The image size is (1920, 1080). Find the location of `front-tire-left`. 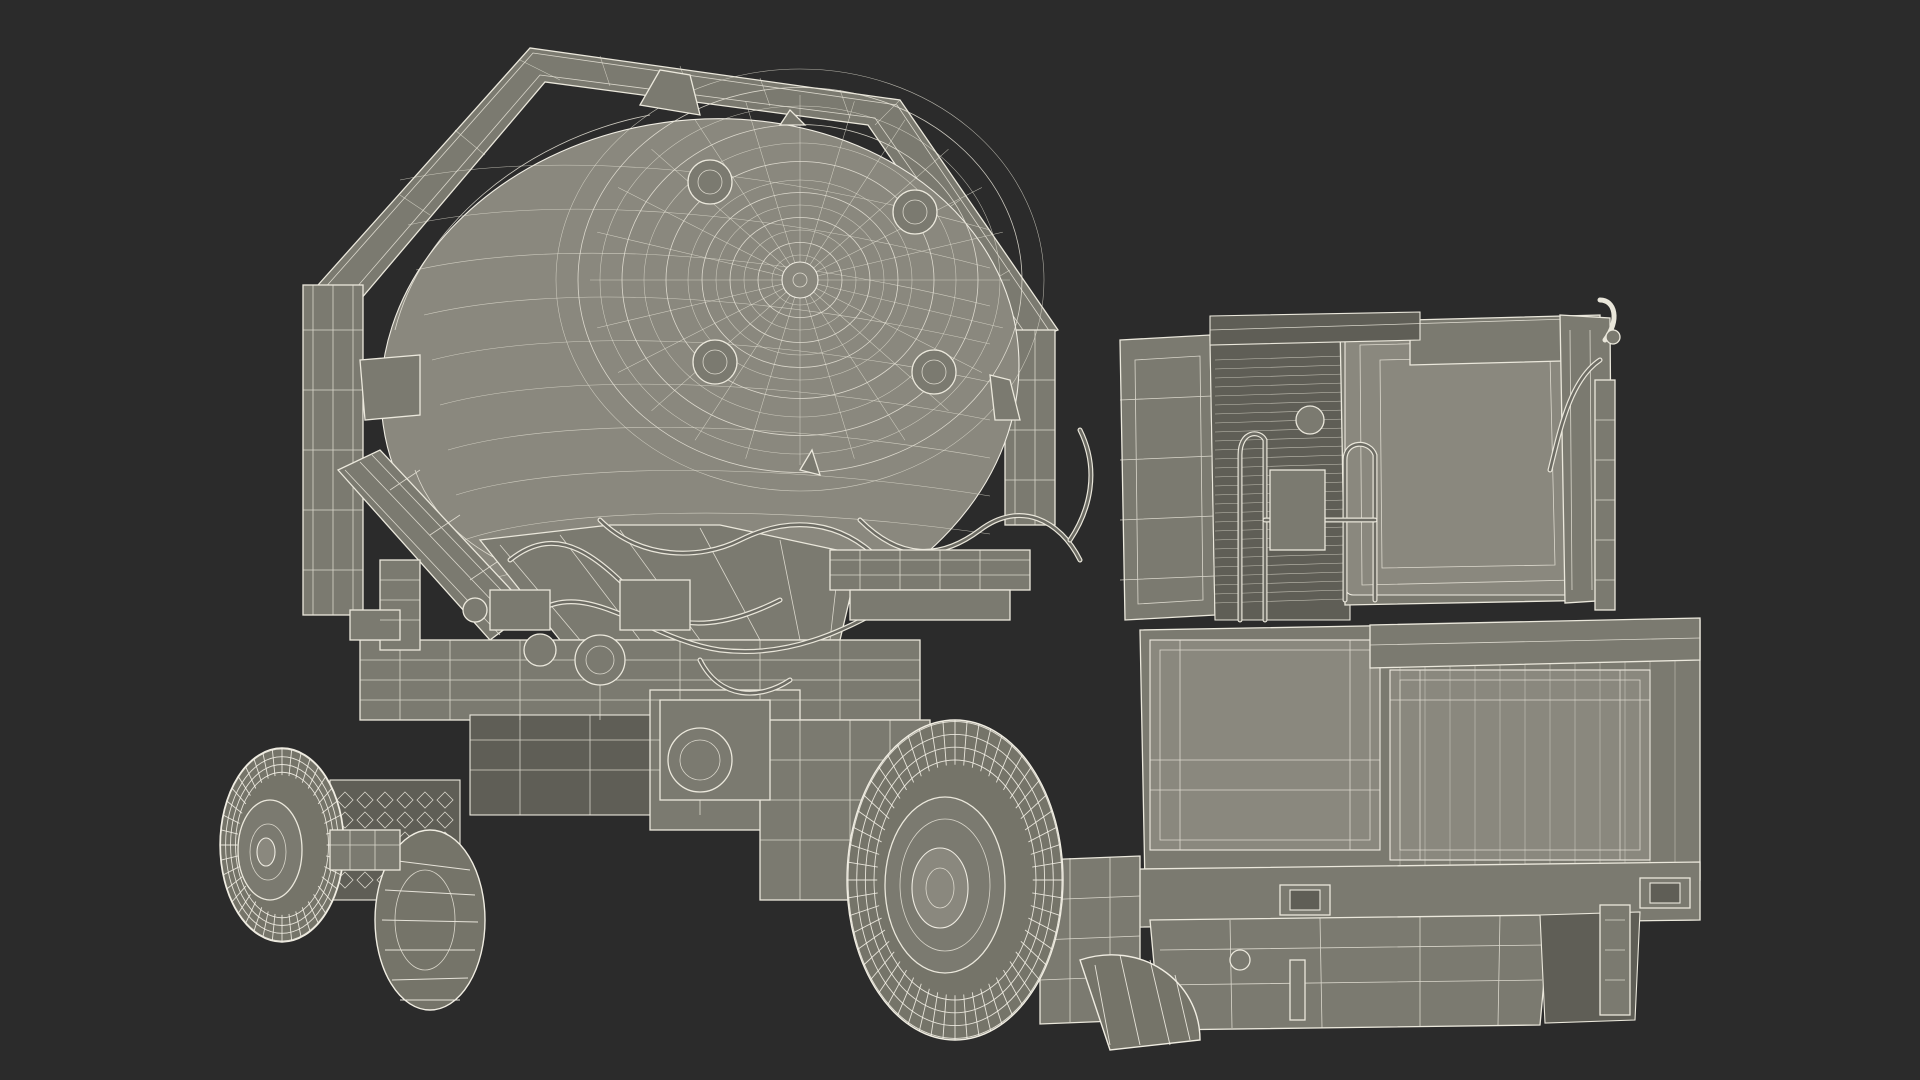

front-tire-left is located at coordinates (282, 845).